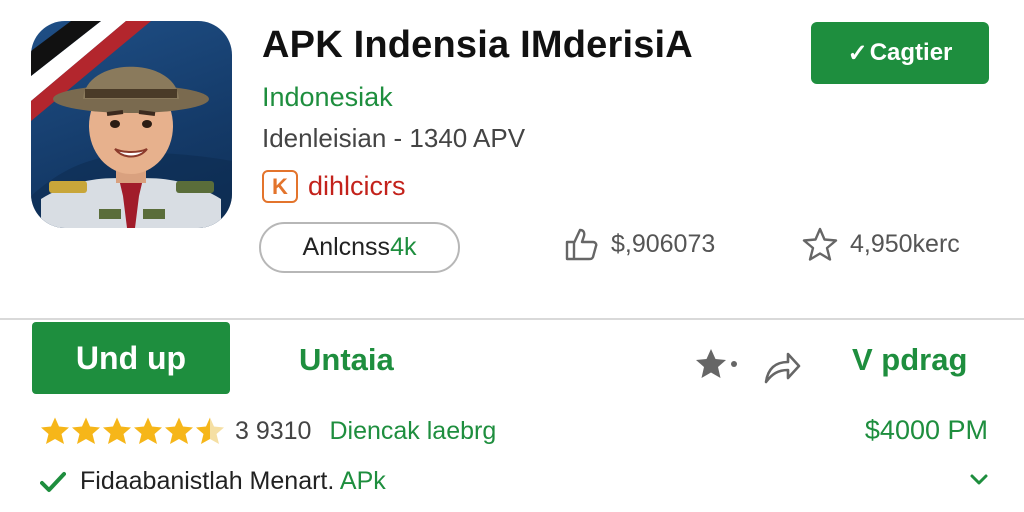 The image size is (1024, 512). I want to click on share-arrow-icon, so click(782, 367).